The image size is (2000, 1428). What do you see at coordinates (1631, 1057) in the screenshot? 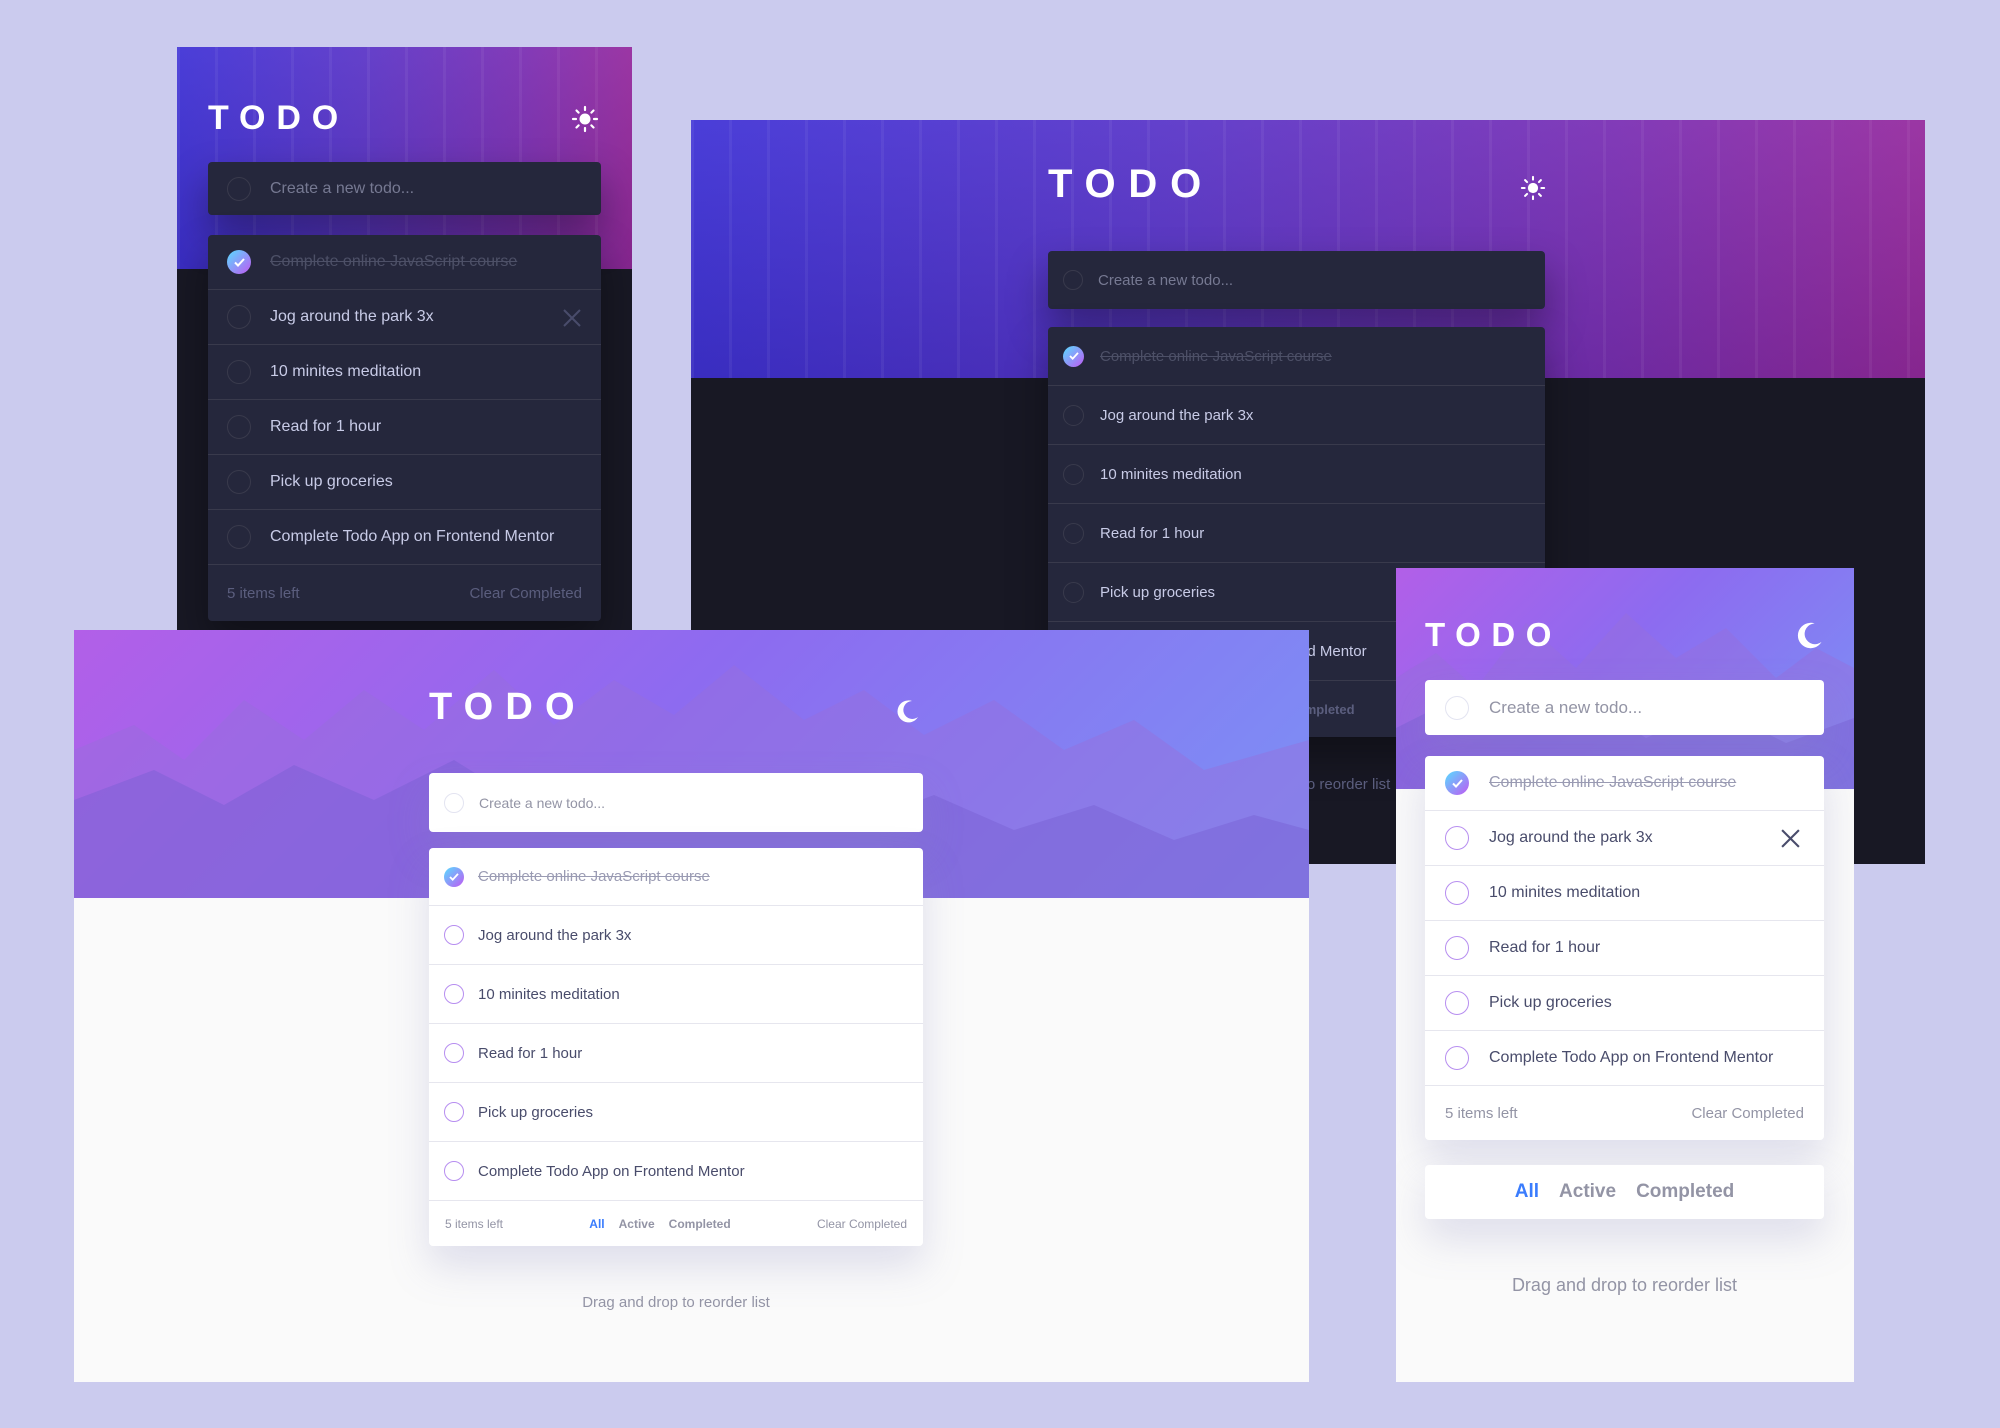
I see `todo-text: Complete Todo App on Frontend Mentor` at bounding box center [1631, 1057].